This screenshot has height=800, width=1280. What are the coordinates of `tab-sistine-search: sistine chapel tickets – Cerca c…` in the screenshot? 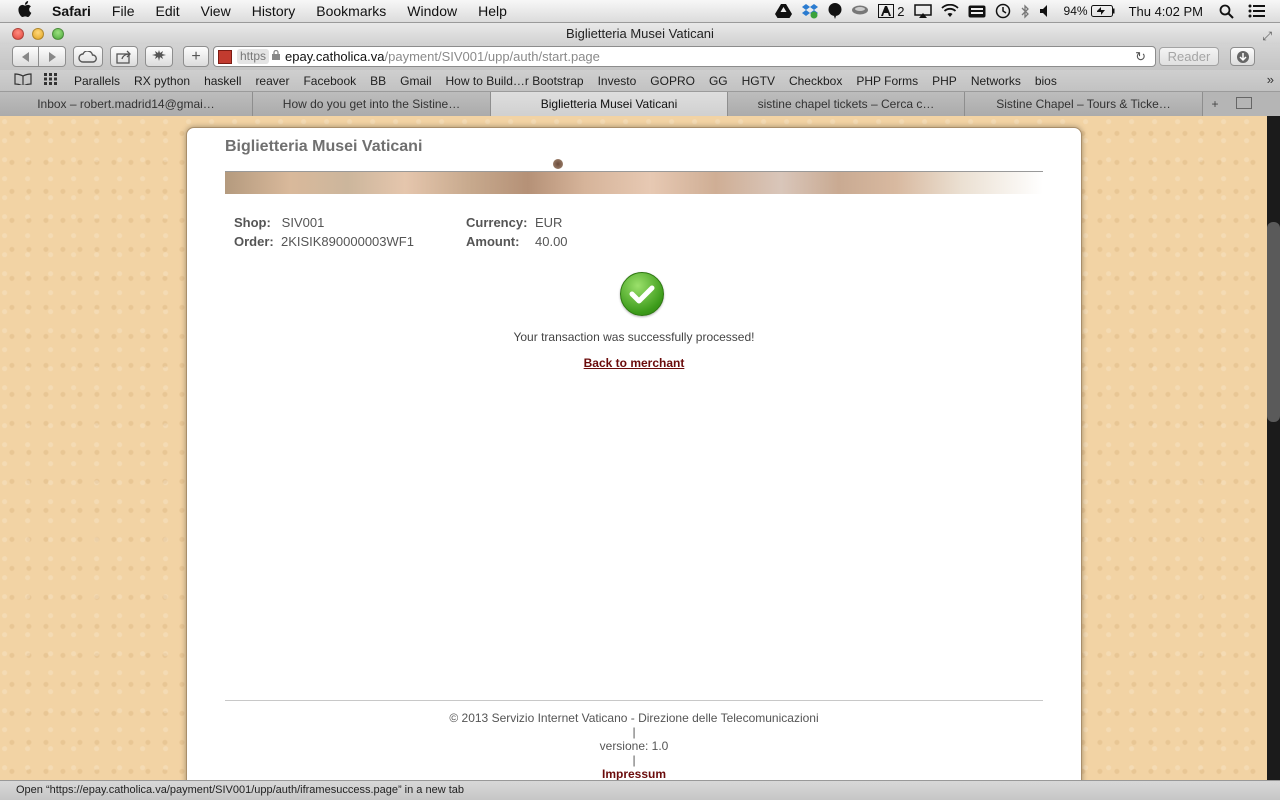 It's located at (846, 104).